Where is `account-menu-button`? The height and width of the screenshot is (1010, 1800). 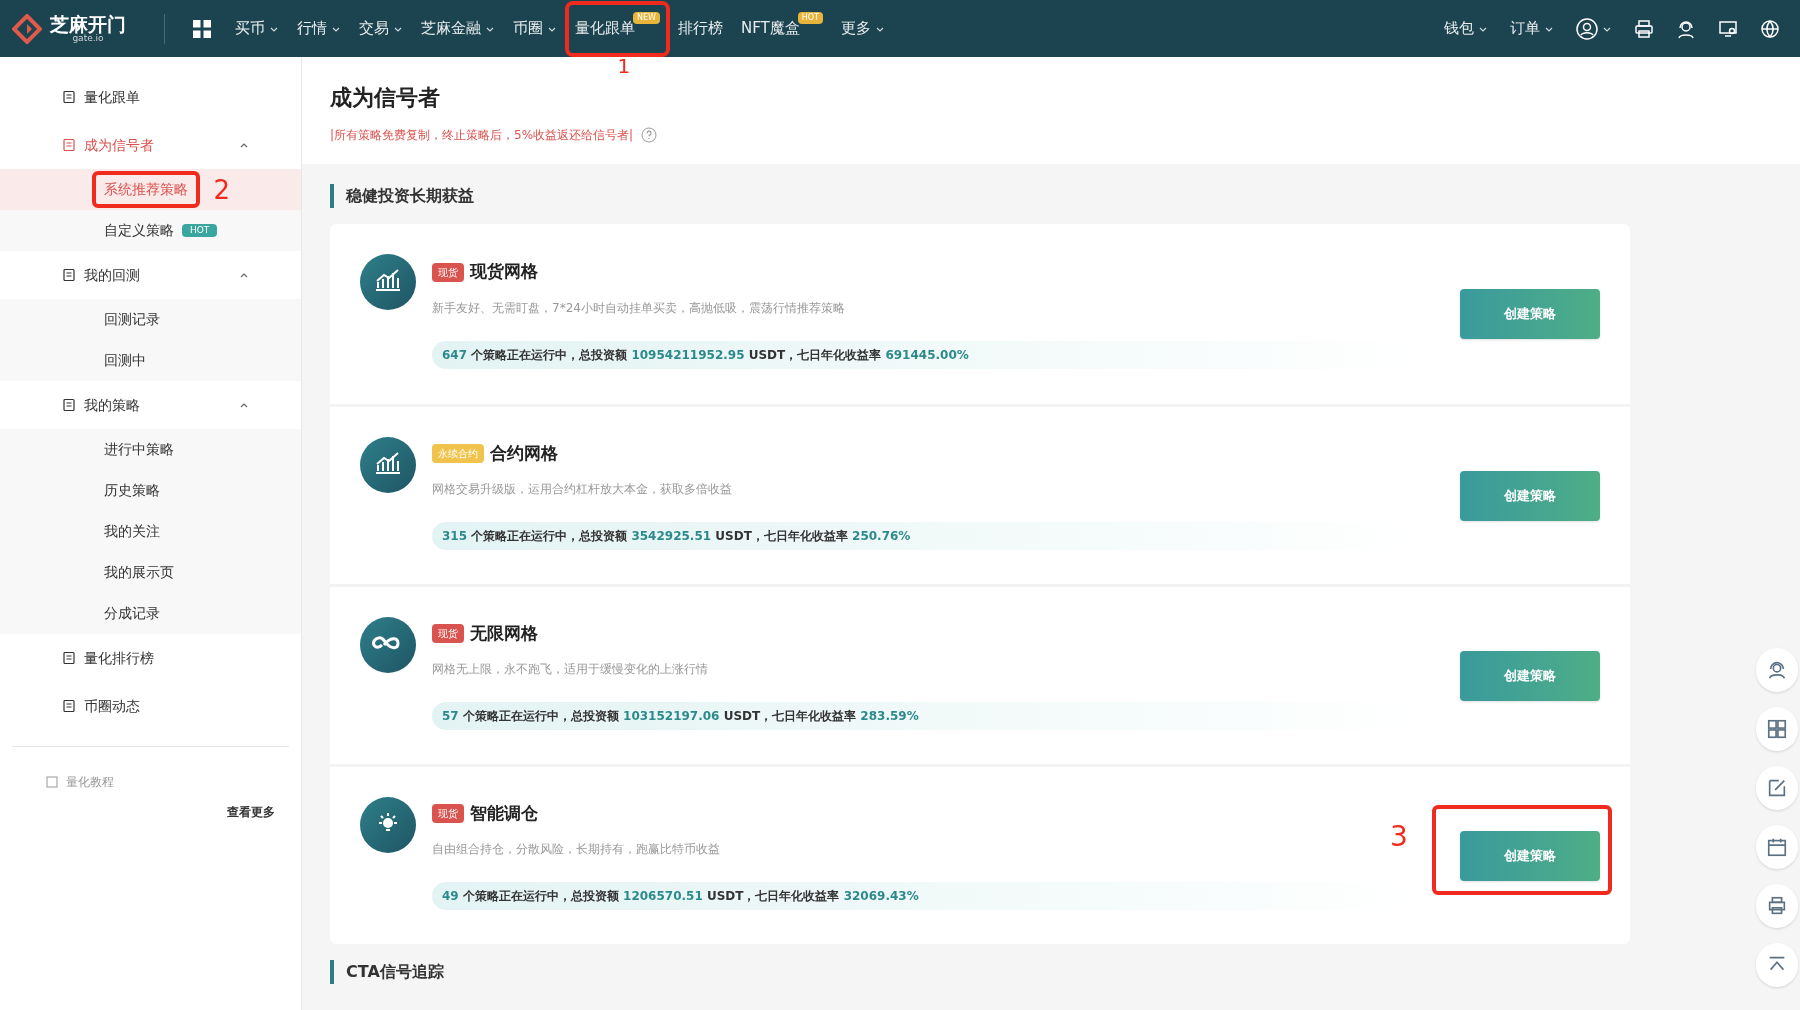
account-menu-button is located at coordinates (1594, 28).